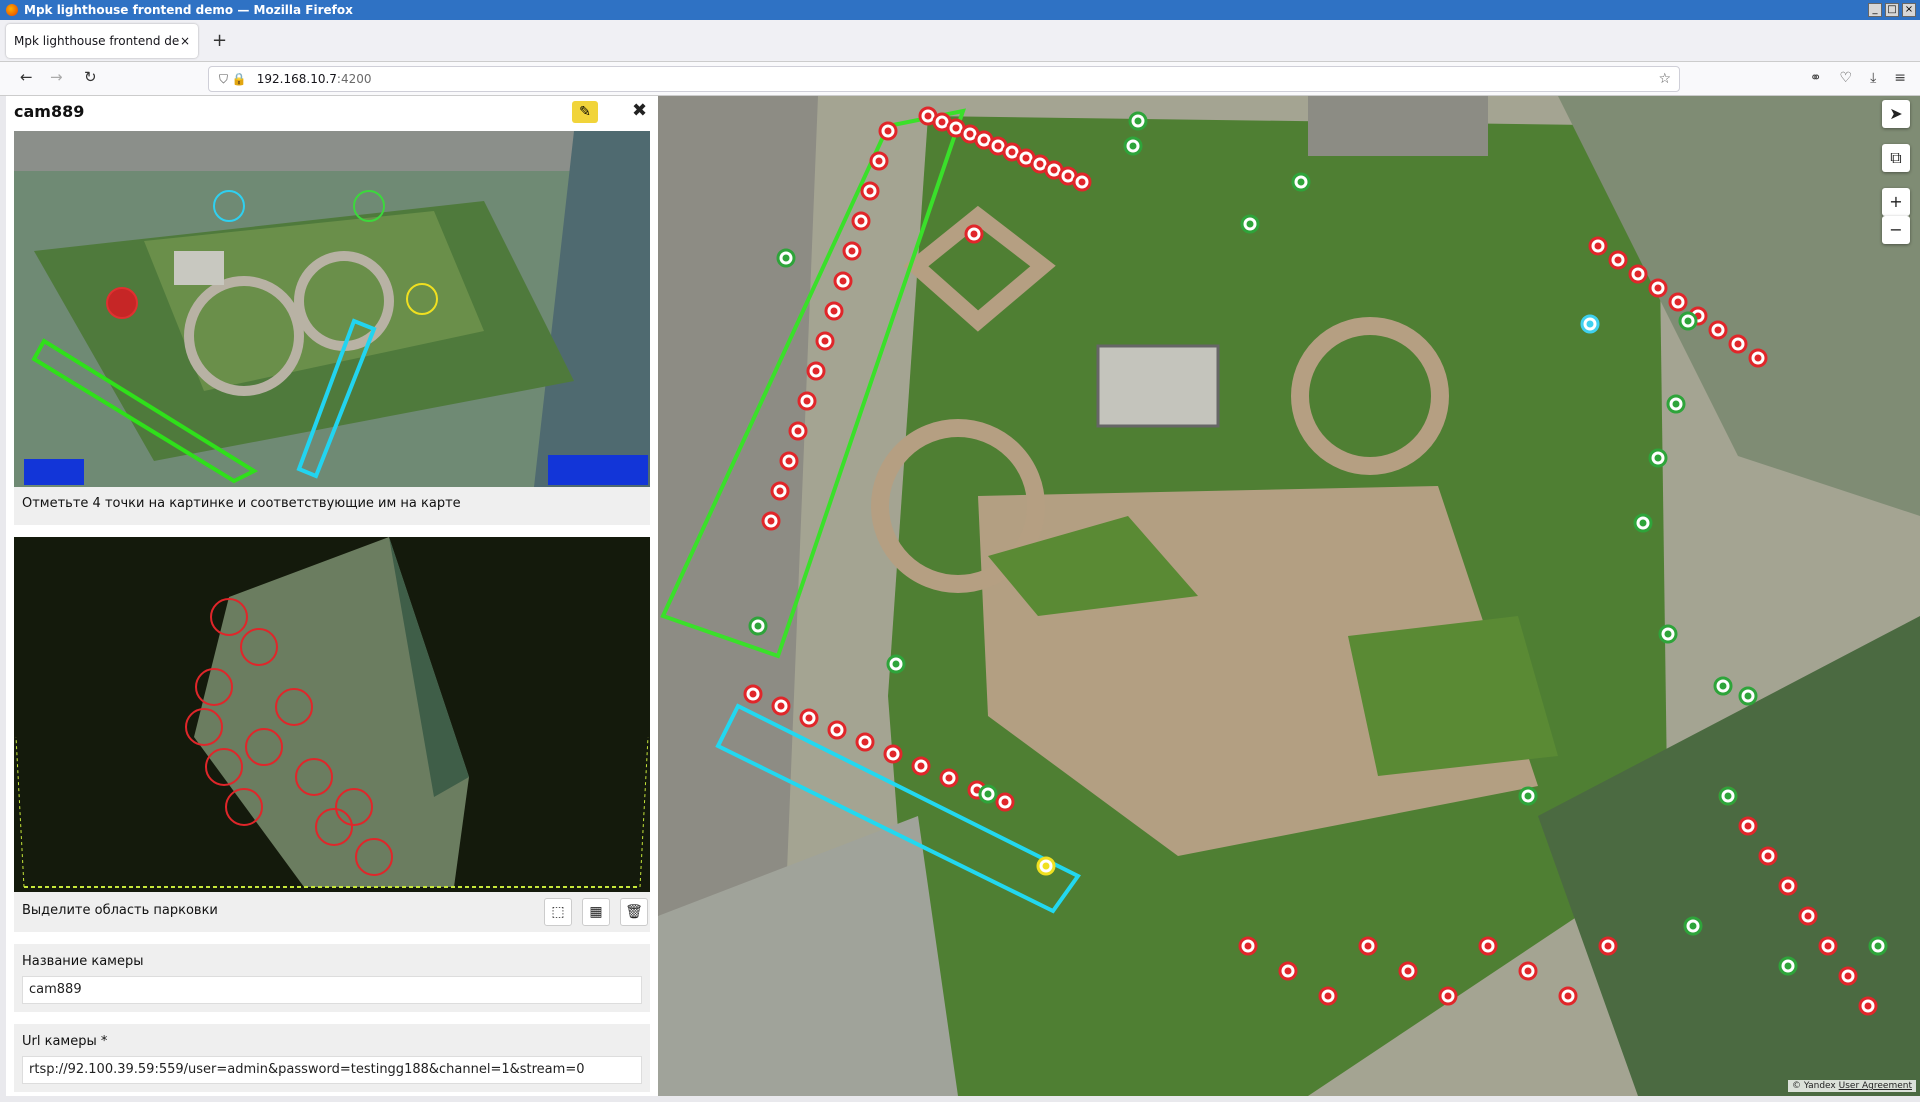 The height and width of the screenshot is (1102, 1920). I want to click on occupied-spot-7-dot, so click(825, 341).